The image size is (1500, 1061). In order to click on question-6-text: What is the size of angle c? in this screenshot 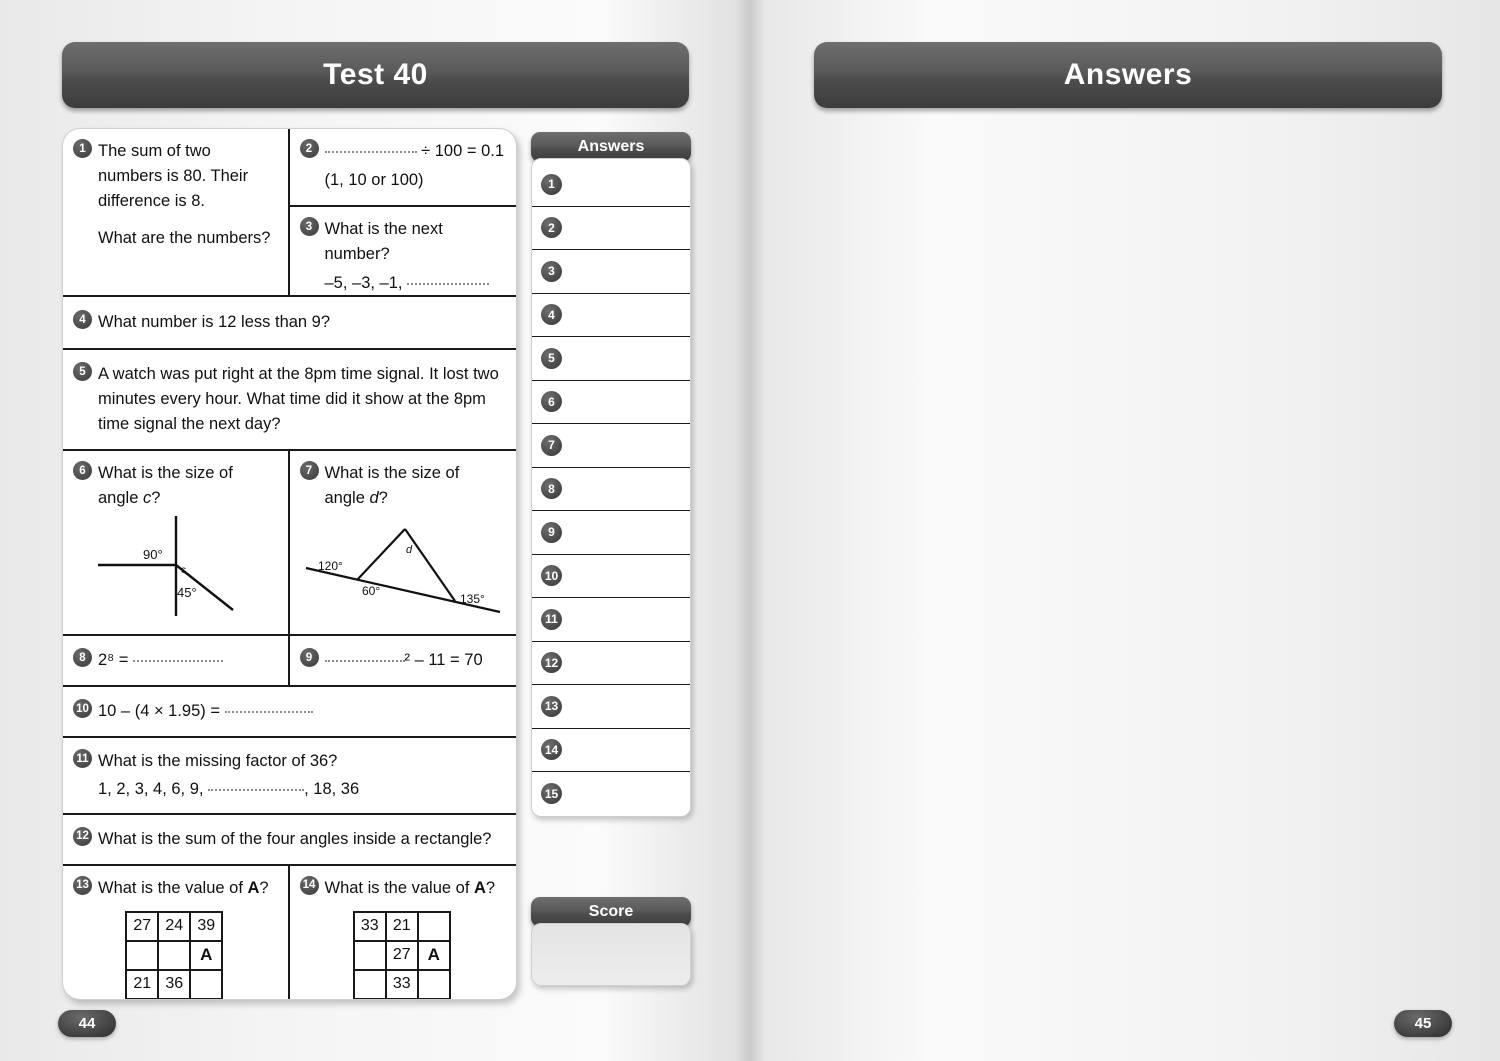, I will do `click(165, 486)`.